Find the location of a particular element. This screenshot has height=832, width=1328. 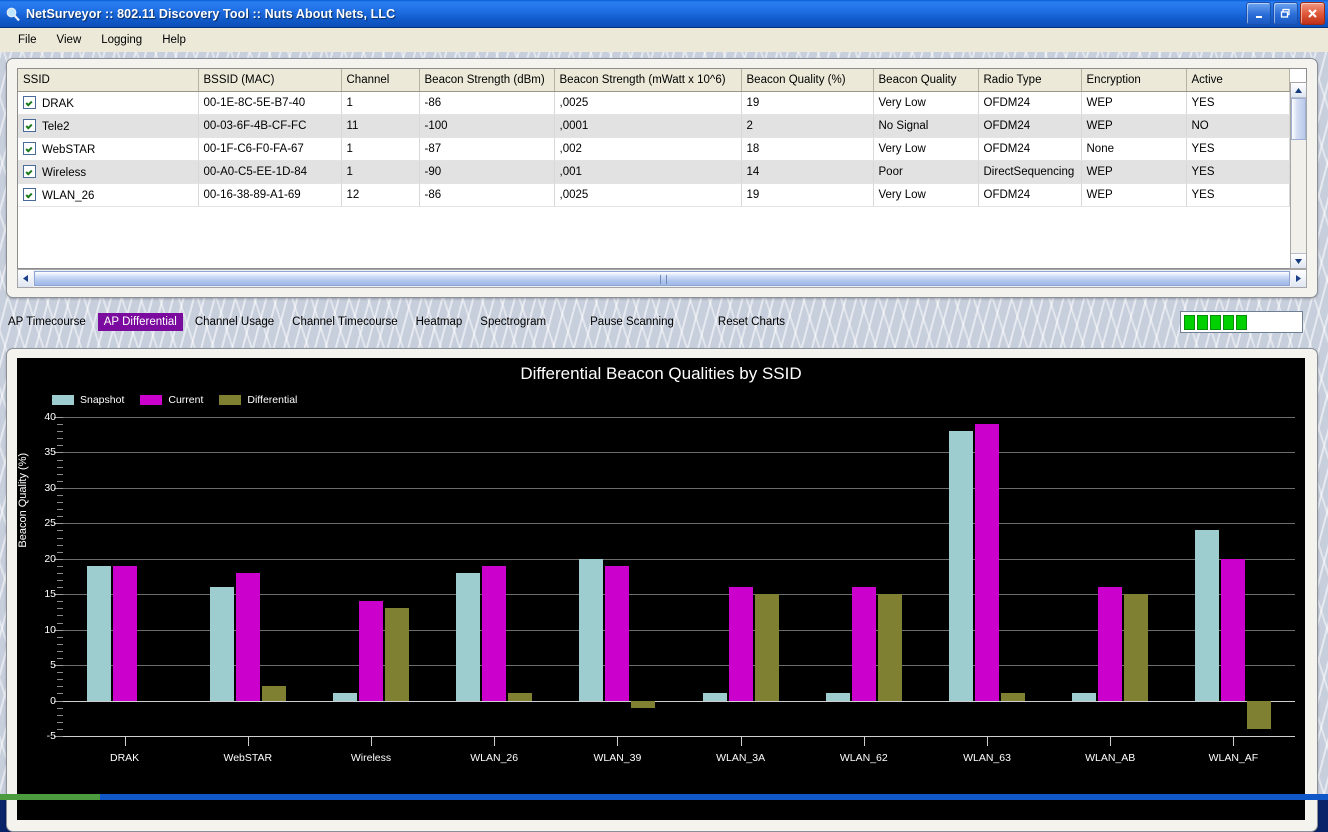

scroll-up-button is located at coordinates (1298, 90).